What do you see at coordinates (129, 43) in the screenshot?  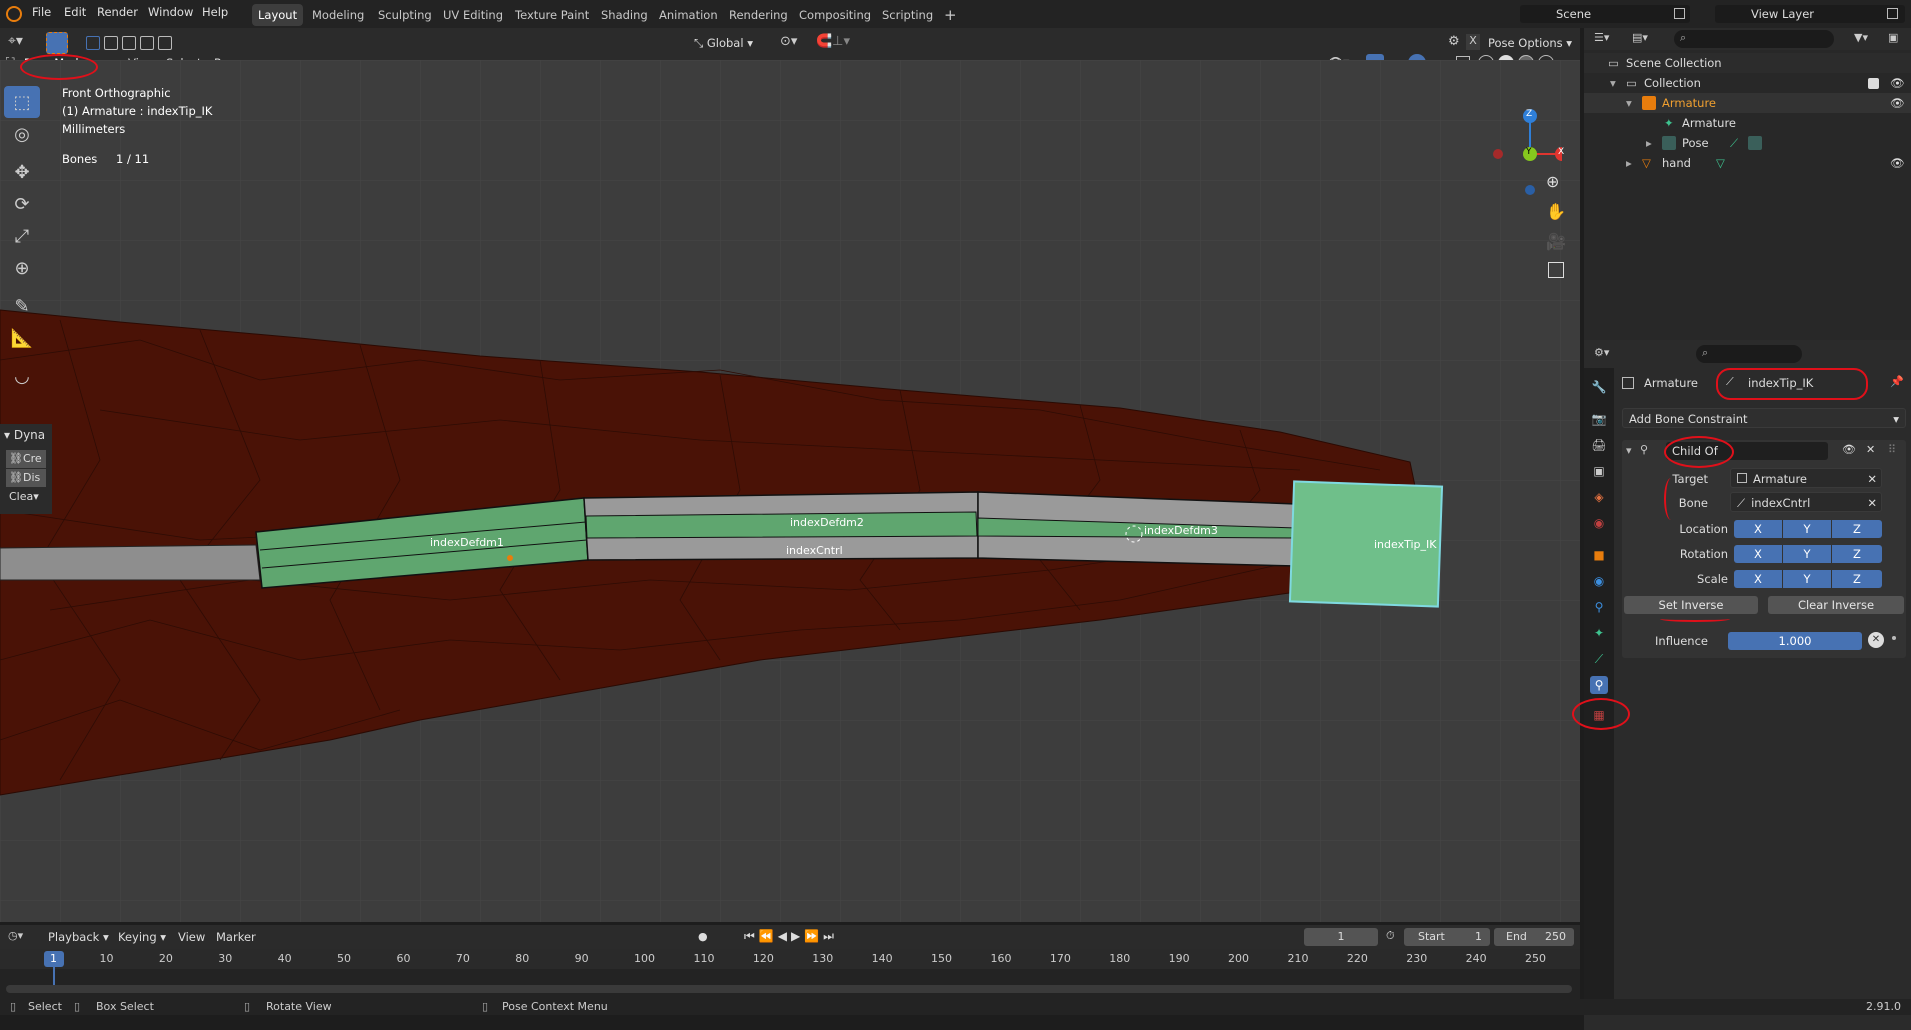 I see `select-mode-subtract-icon` at bounding box center [129, 43].